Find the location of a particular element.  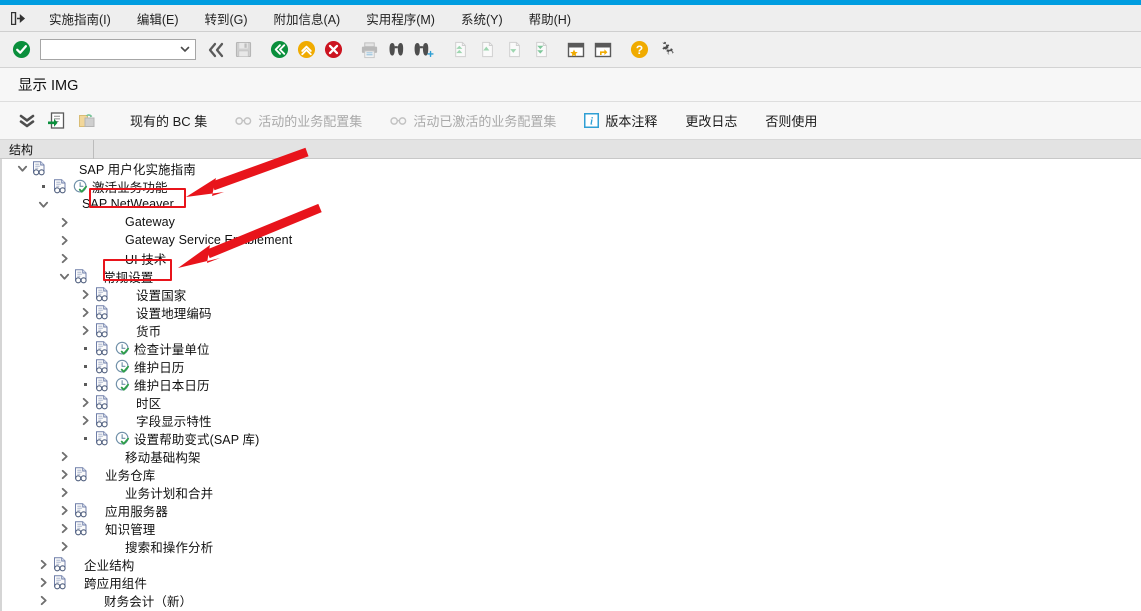

command-field is located at coordinates (118, 49).